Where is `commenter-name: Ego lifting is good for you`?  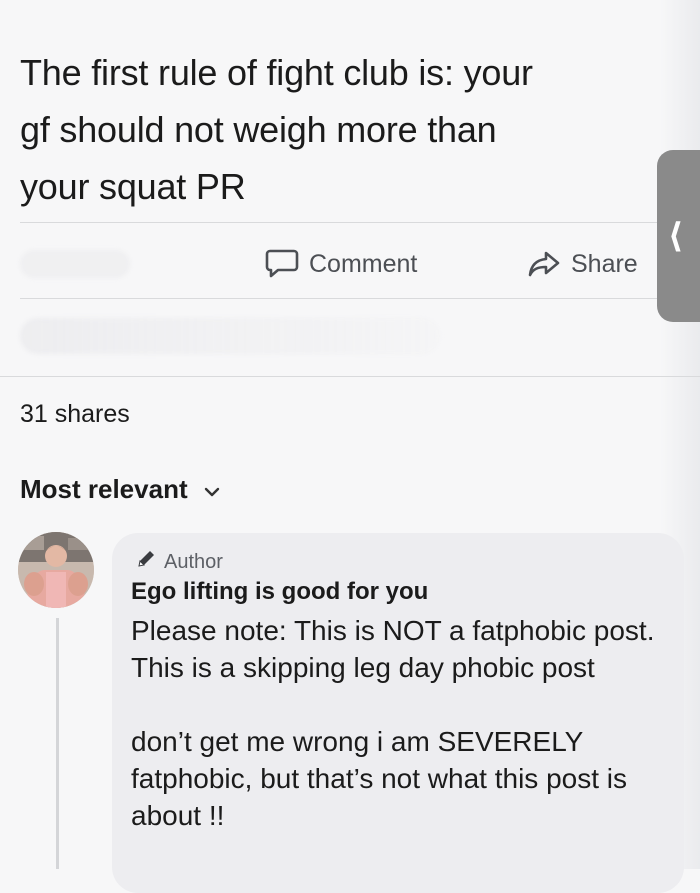
commenter-name: Ego lifting is good for you is located at coordinates (279, 592).